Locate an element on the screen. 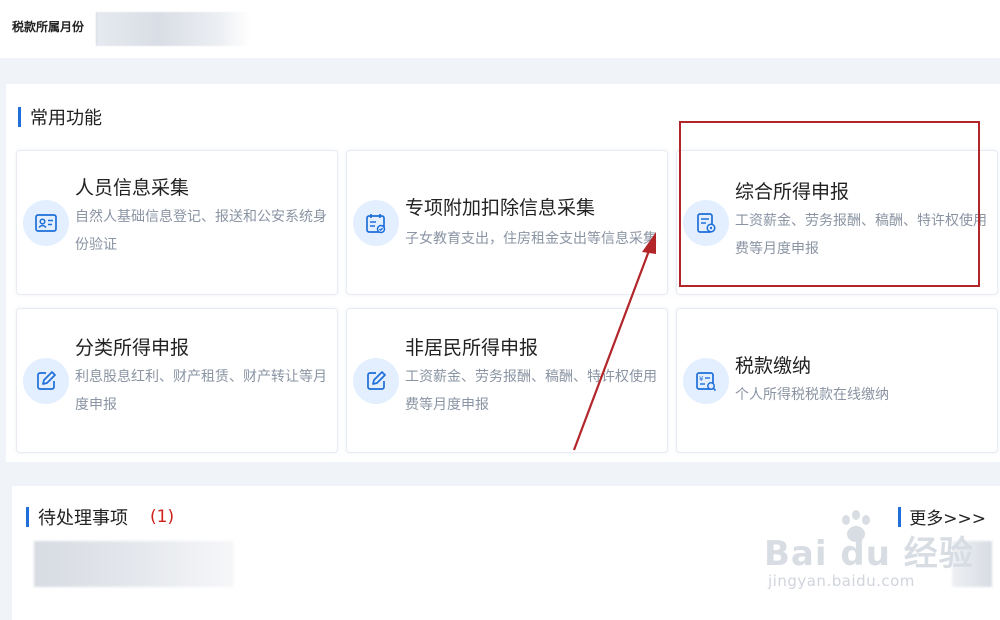 The height and width of the screenshot is (620, 1000). card-tax-payment: ¥ 税款缴纳 个人所得税税款在线缴纳 is located at coordinates (837, 380).